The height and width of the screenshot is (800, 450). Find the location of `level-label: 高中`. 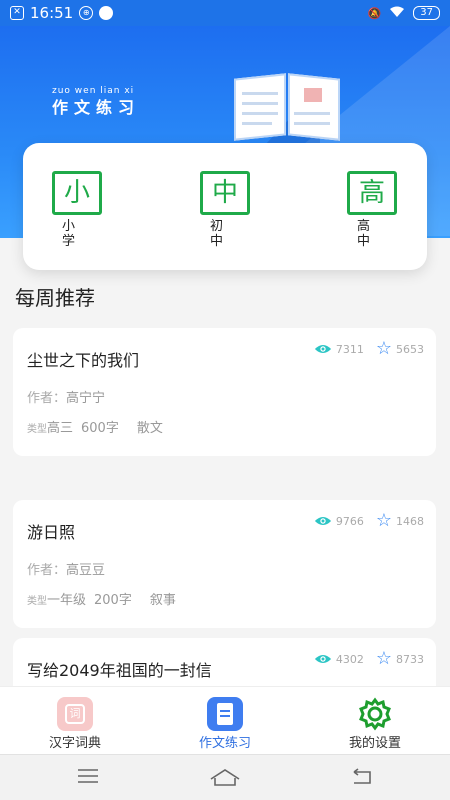

level-label: 高中 is located at coordinates (364, 234).